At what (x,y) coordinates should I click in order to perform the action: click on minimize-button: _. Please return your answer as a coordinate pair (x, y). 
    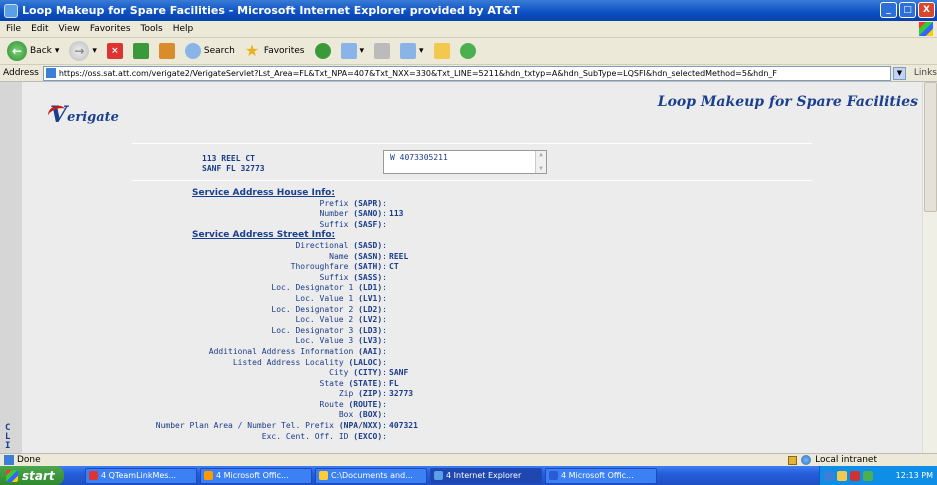
    Looking at the image, I should click on (888, 10).